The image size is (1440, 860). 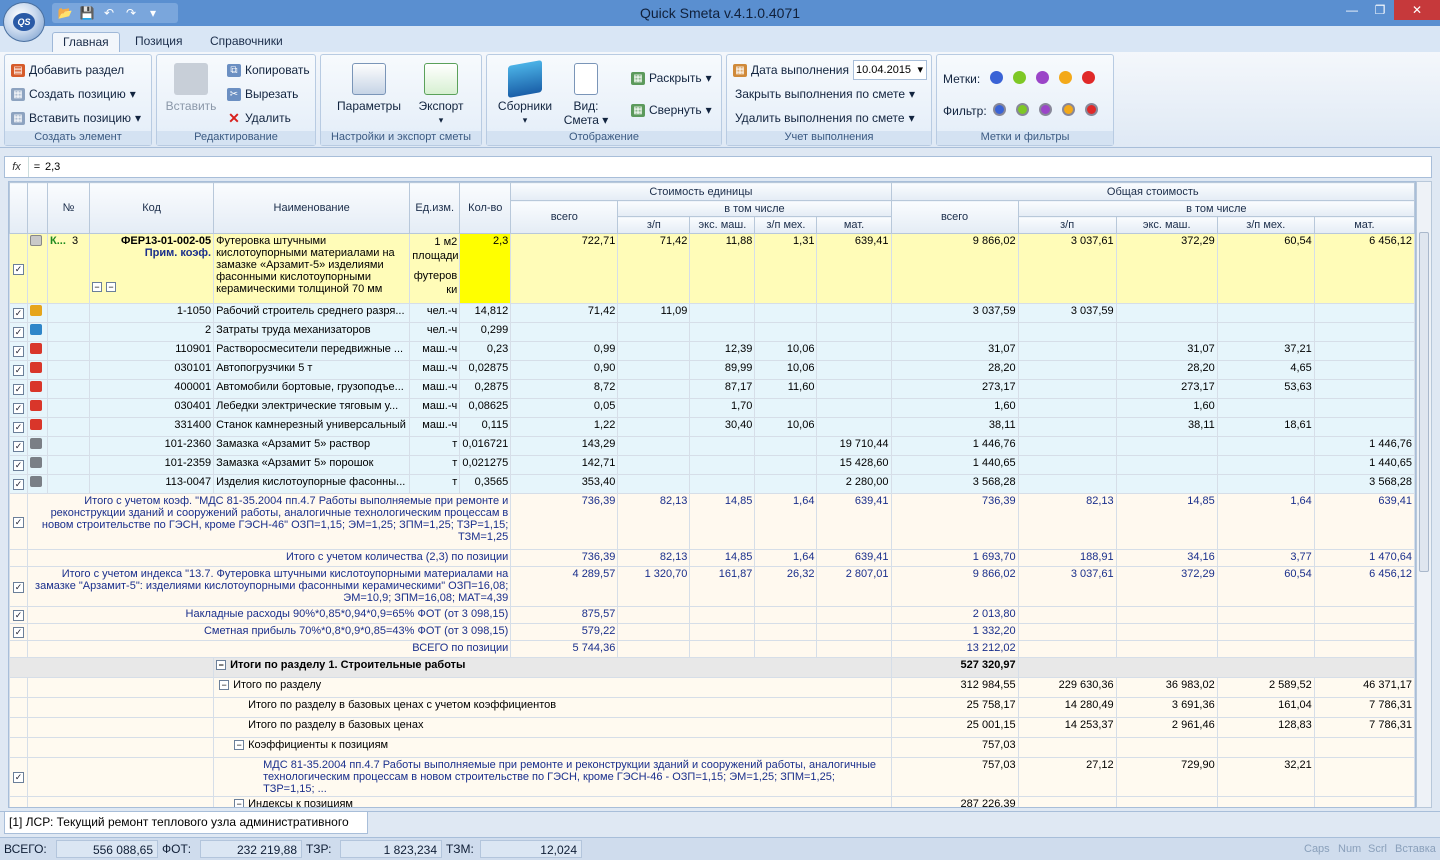 What do you see at coordinates (246, 42) in the screenshot?
I see `tab-references: Справочники` at bounding box center [246, 42].